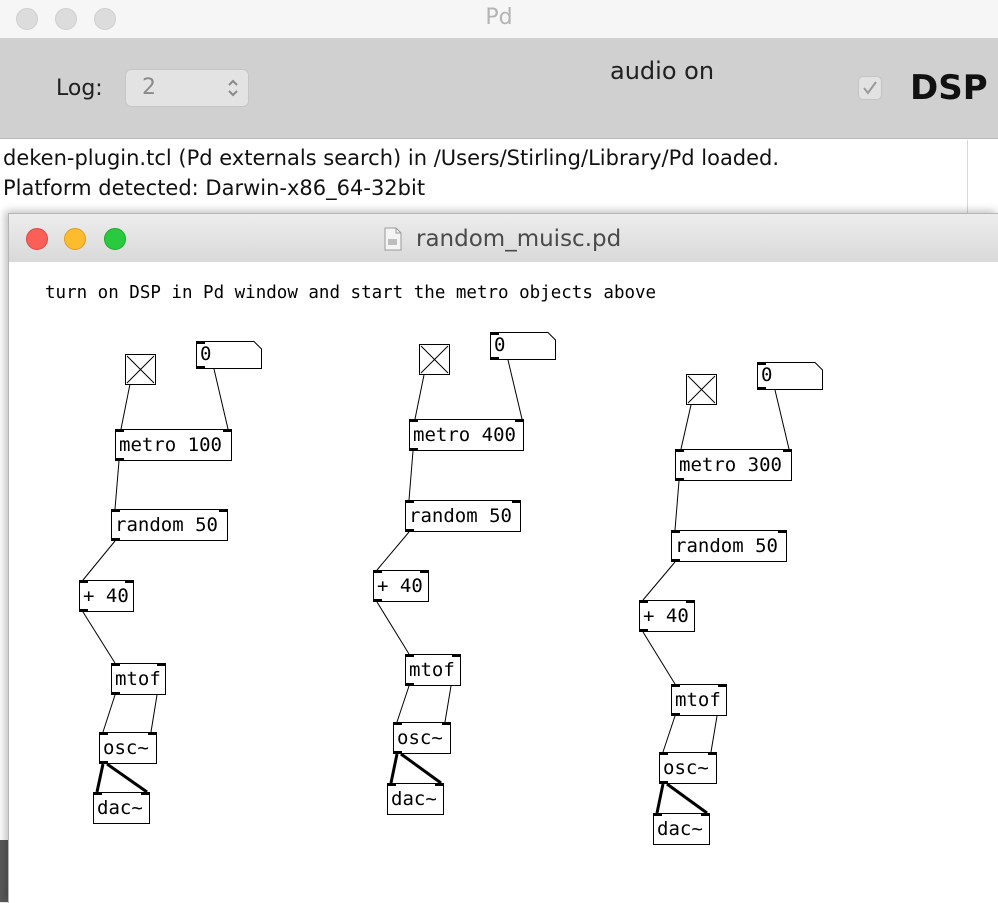 Image resolution: width=998 pixels, height=903 pixels. What do you see at coordinates (37, 239) in the screenshot?
I see `close-button` at bounding box center [37, 239].